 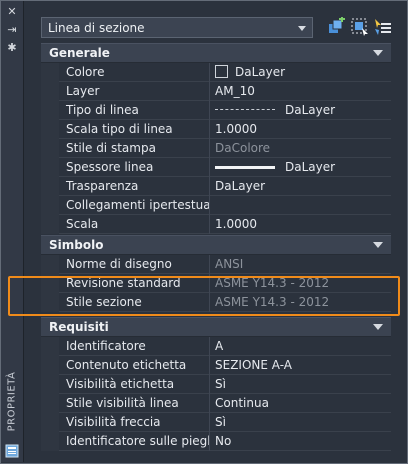 I want to click on property-row-visibilita-etichetta: Visibilità etichetta Sì, so click(x=216, y=384).